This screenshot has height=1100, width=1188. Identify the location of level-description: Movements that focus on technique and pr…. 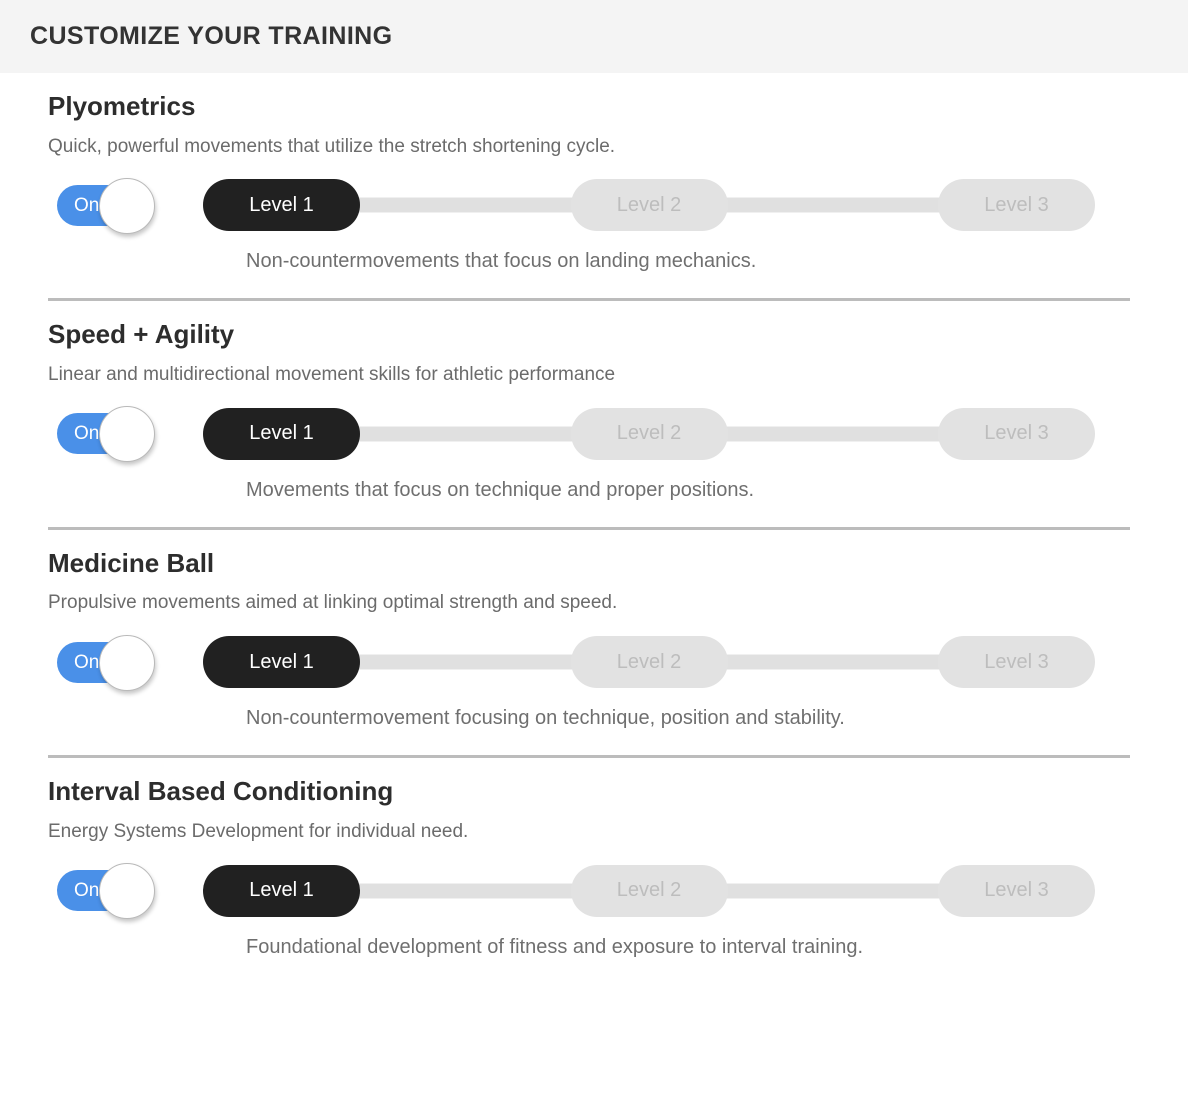
(500, 489).